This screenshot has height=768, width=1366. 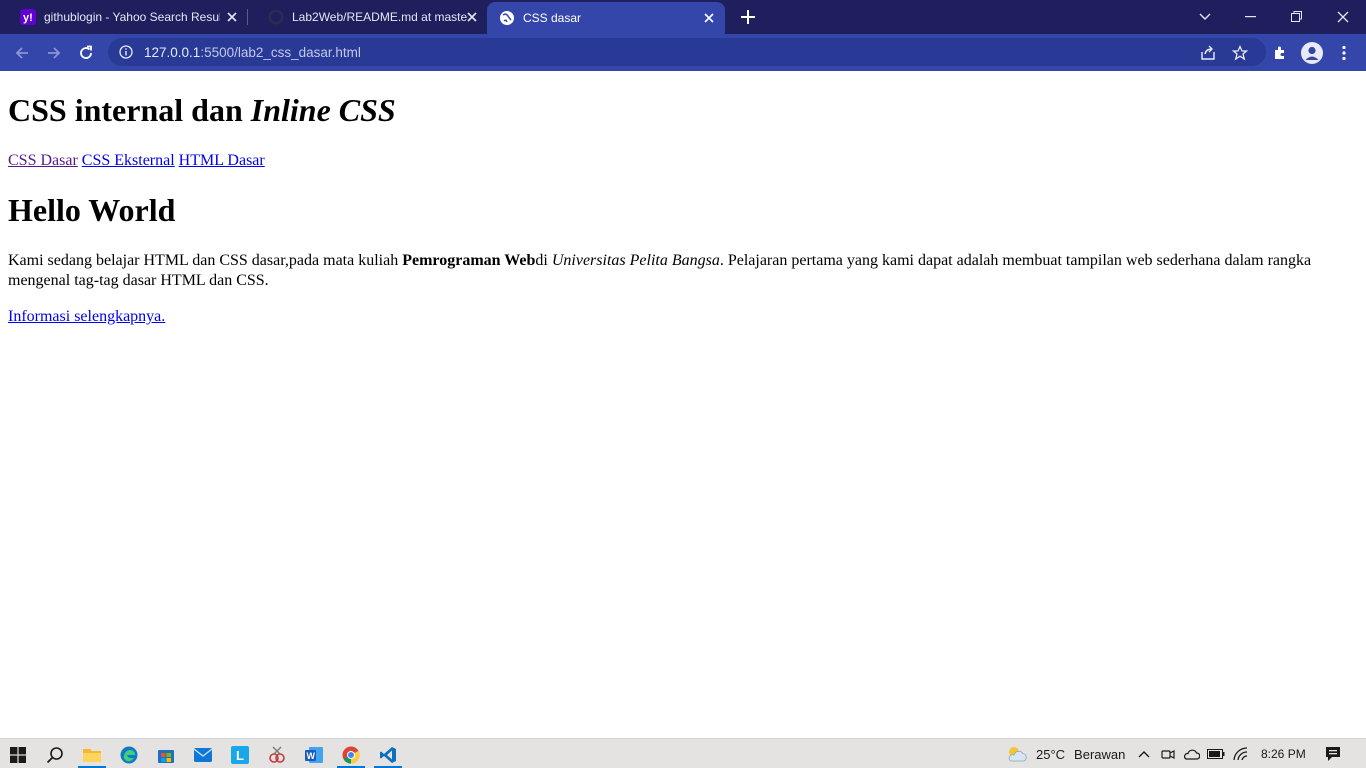 What do you see at coordinates (166, 754) in the screenshot?
I see `store-icon` at bounding box center [166, 754].